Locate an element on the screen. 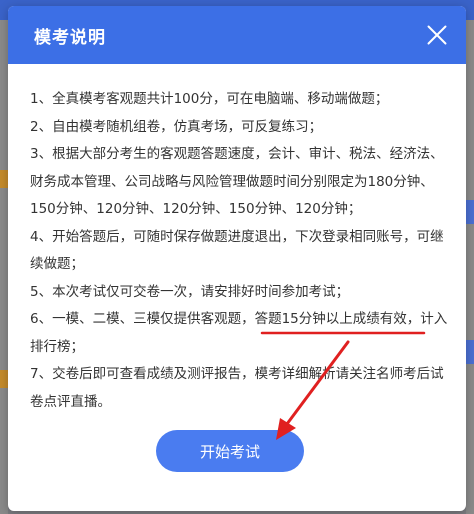 The image size is (474, 514). rule-2: 2、自由模考随机组卷，仿真考场，可反复练习； is located at coordinates (176, 126).